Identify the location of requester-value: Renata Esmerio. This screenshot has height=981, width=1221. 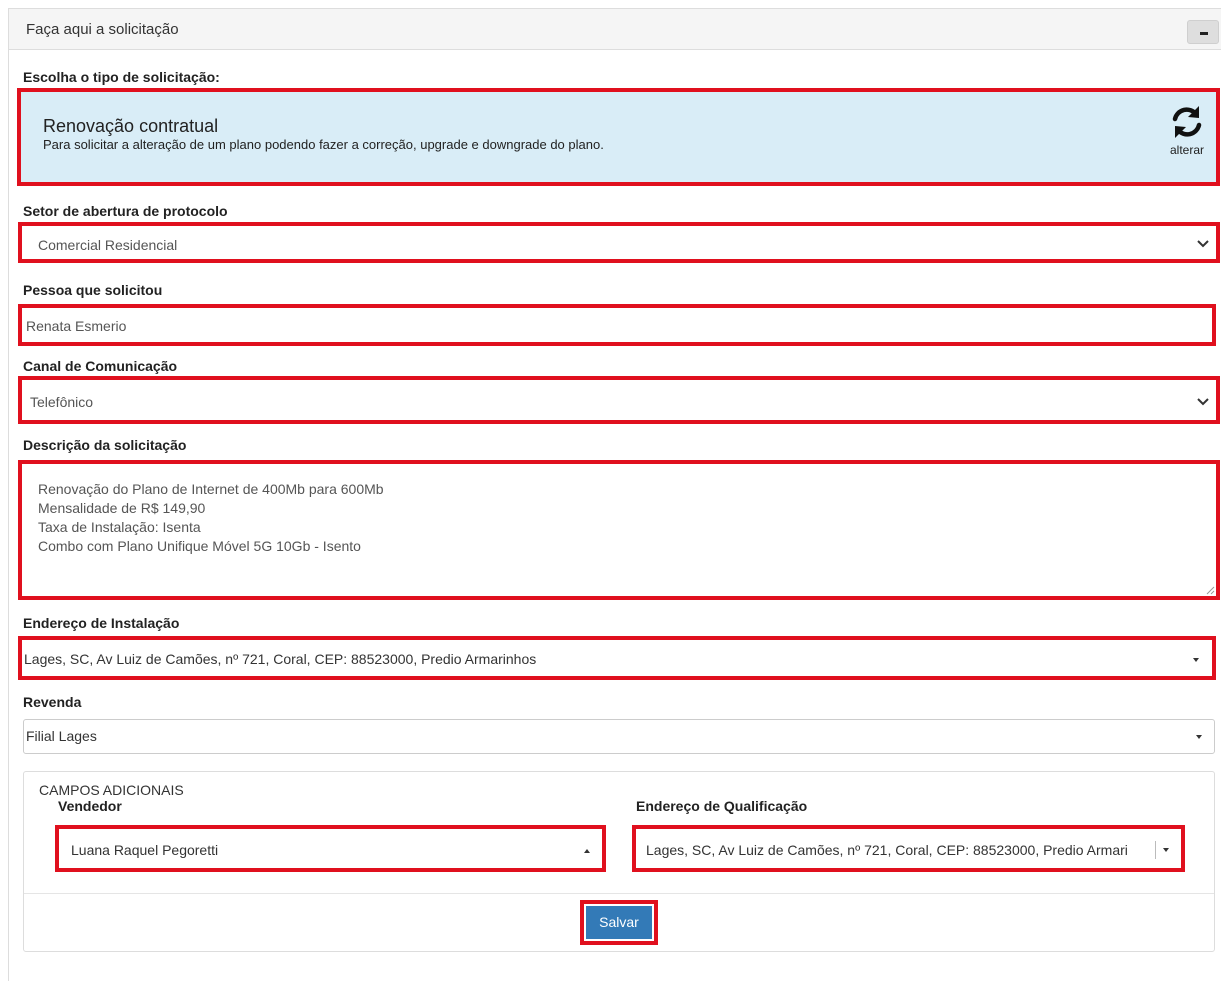
(76, 326).